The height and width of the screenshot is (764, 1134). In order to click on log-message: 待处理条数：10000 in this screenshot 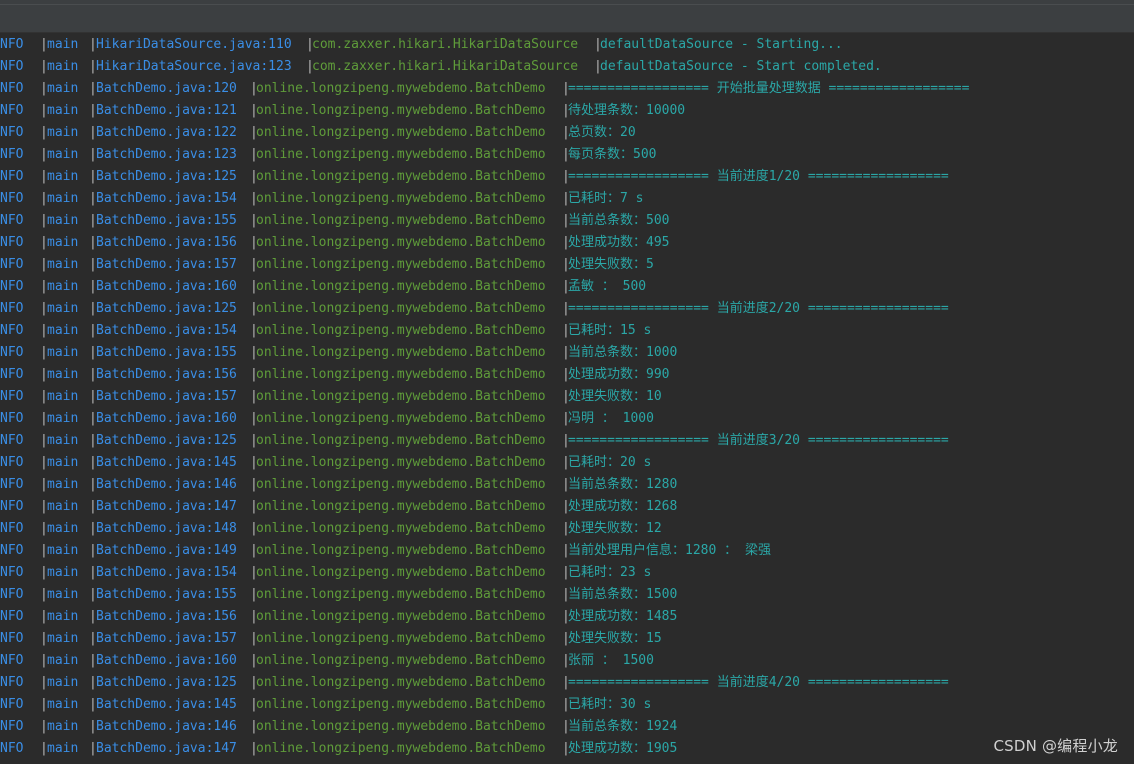, I will do `click(627, 110)`.